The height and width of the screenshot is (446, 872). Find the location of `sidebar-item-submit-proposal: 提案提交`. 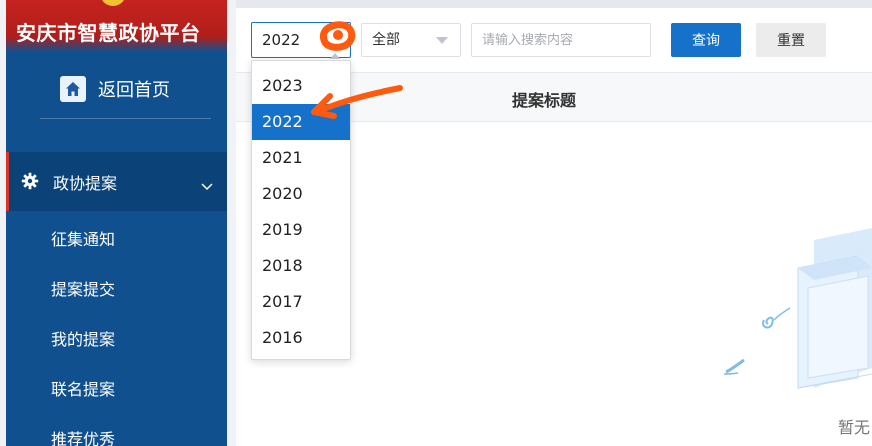

sidebar-item-submit-proposal: 提案提交 is located at coordinates (116, 288).